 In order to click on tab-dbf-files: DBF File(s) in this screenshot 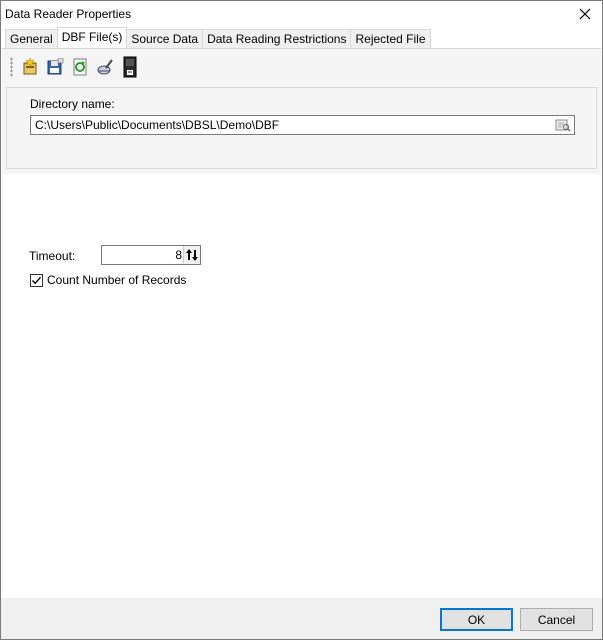, I will do `click(92, 37)`.